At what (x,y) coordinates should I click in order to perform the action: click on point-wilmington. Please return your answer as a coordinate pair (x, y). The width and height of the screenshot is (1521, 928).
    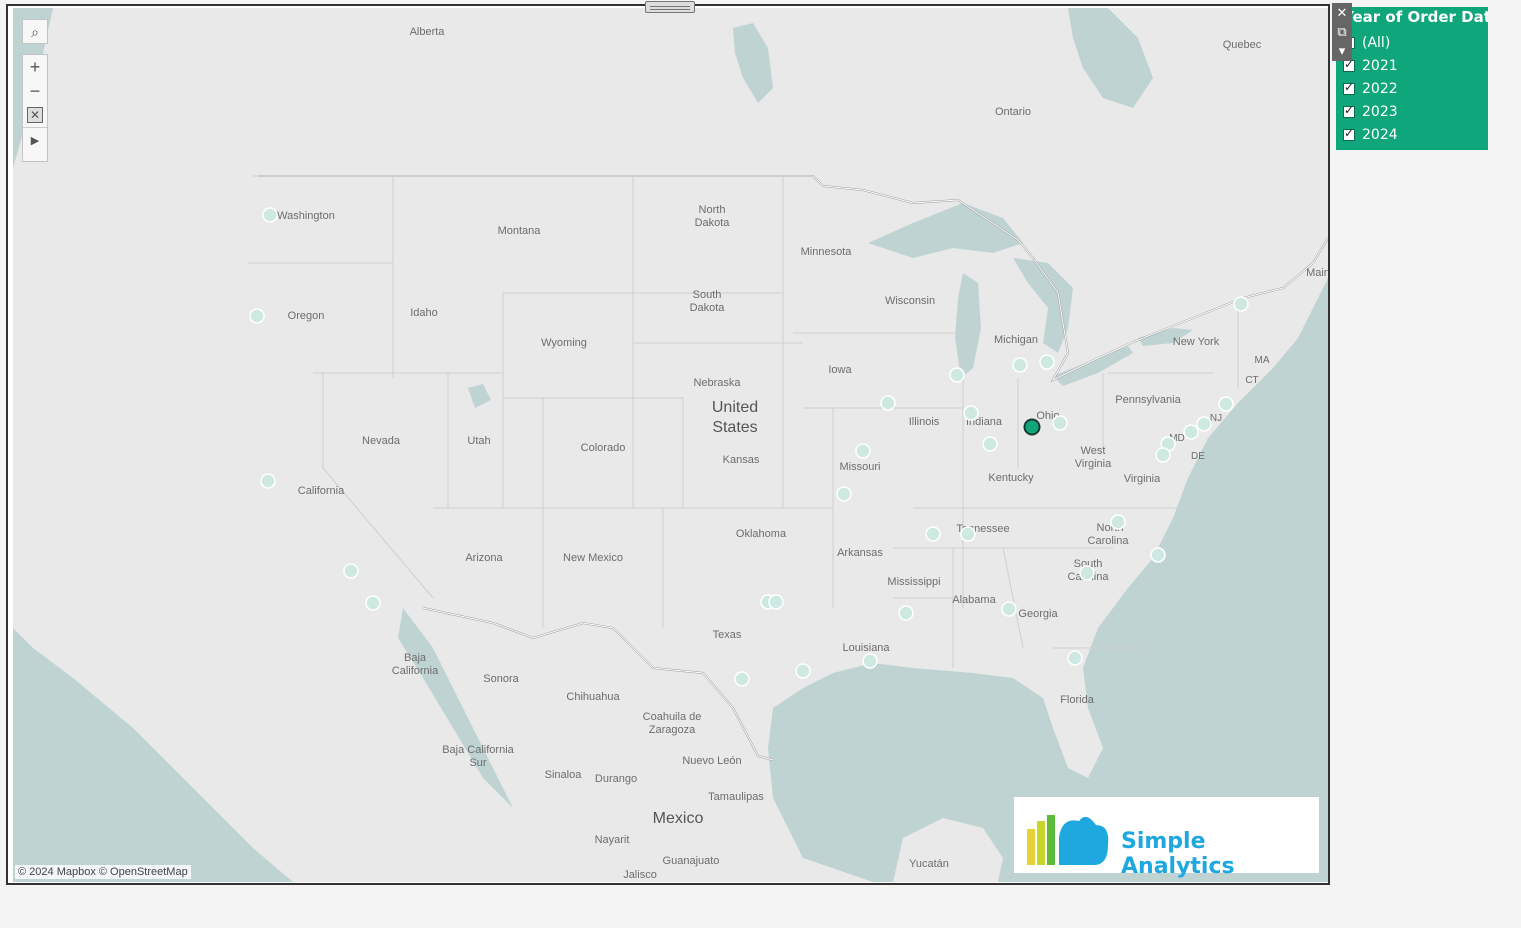
    Looking at the image, I should click on (1191, 432).